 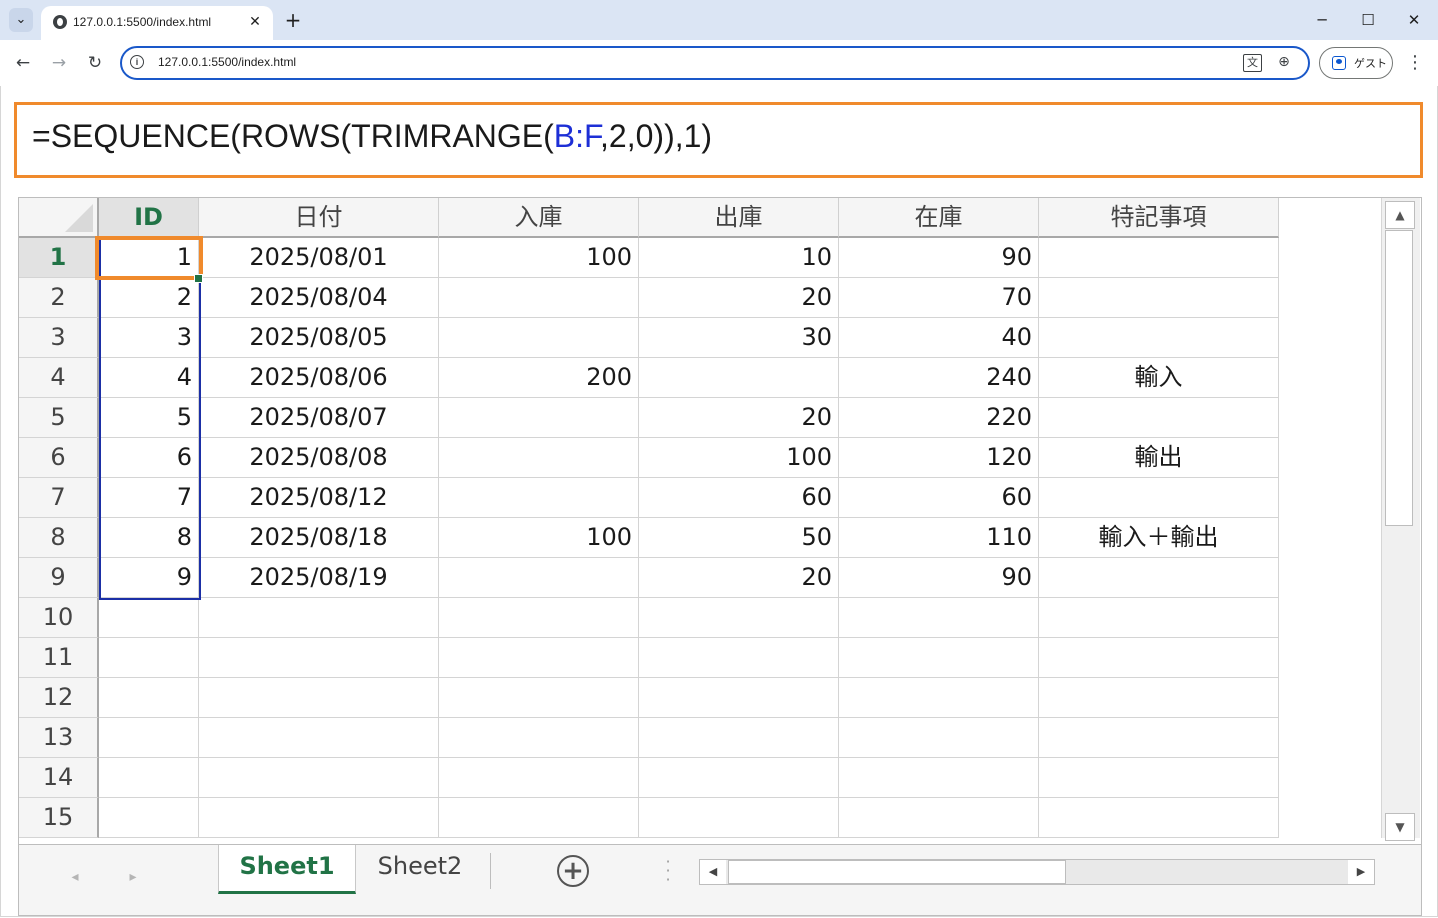 What do you see at coordinates (157, 23) in the screenshot?
I see `browser-tab: 127.0.0.1:5500/index.html ✕` at bounding box center [157, 23].